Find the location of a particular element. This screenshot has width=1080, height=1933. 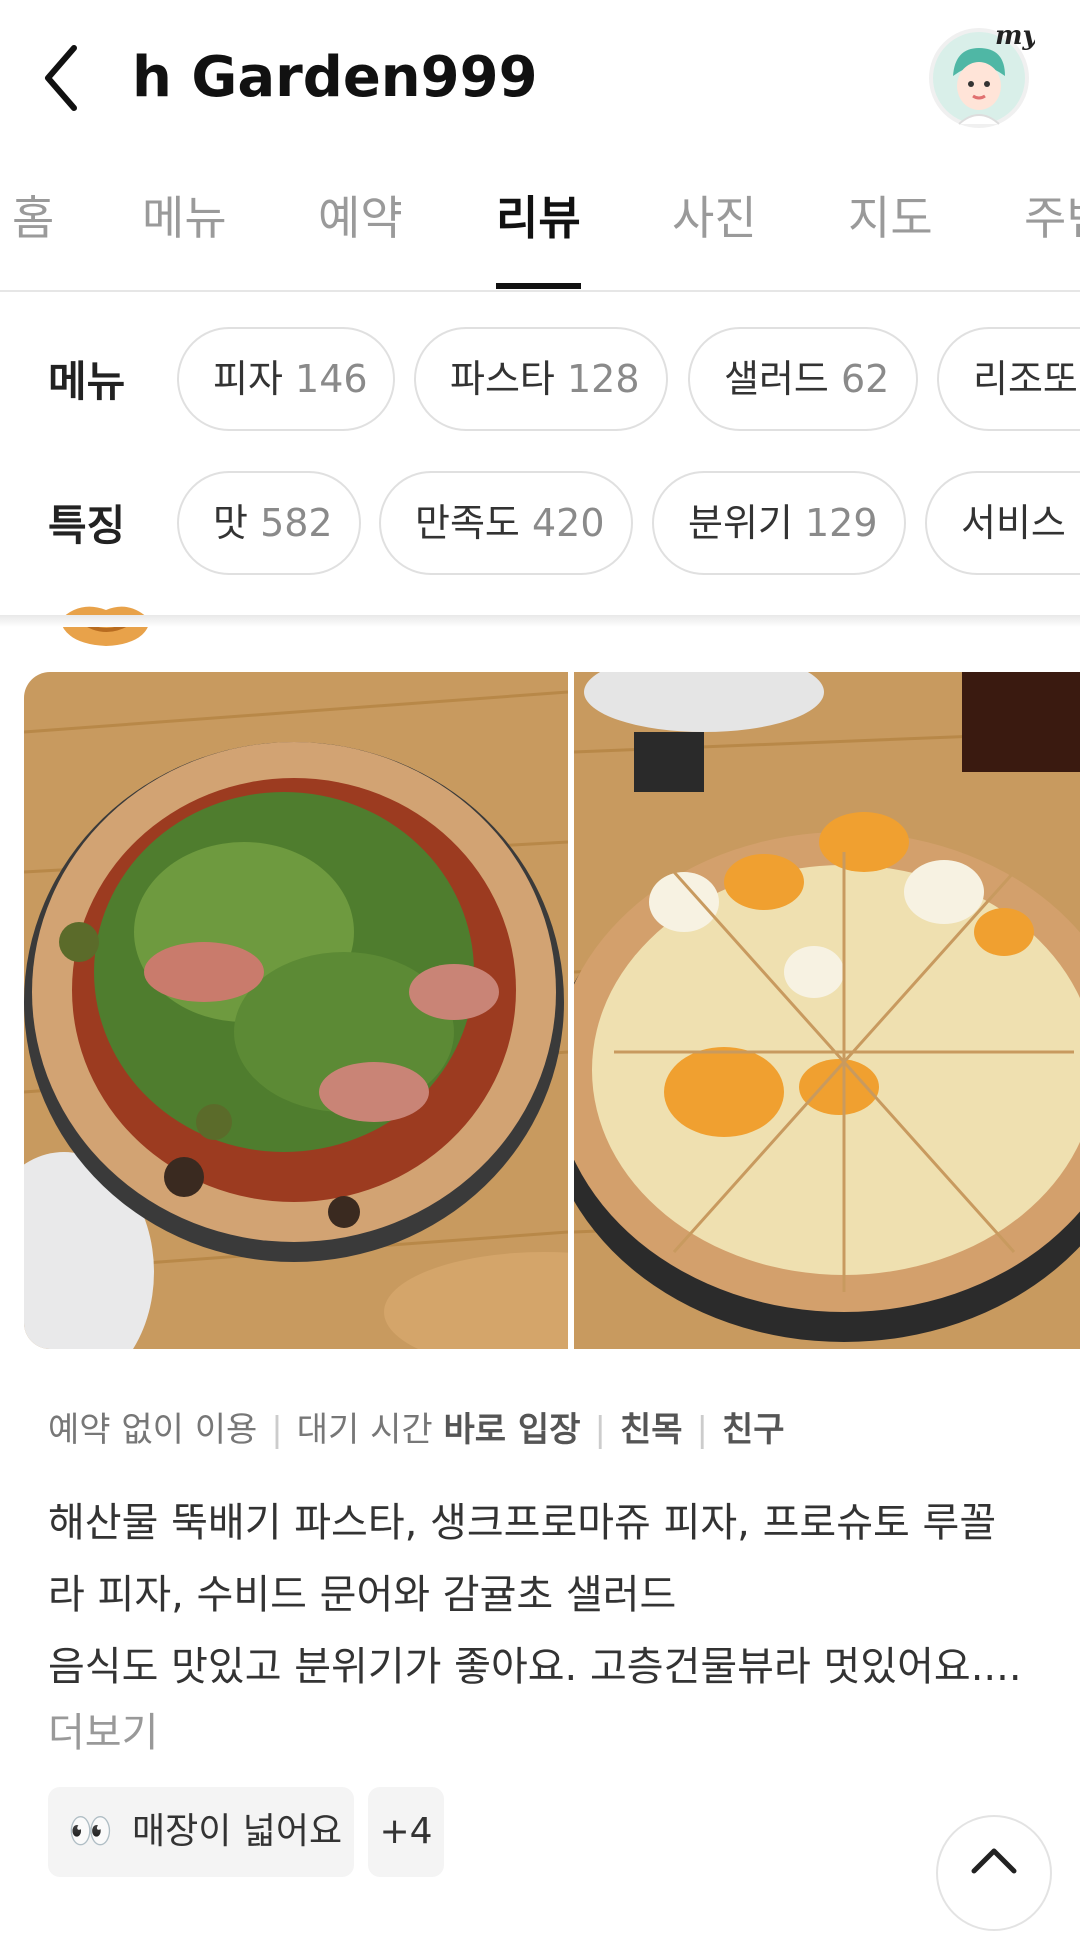

visit-purpose: 친목 is located at coordinates (651, 1430).